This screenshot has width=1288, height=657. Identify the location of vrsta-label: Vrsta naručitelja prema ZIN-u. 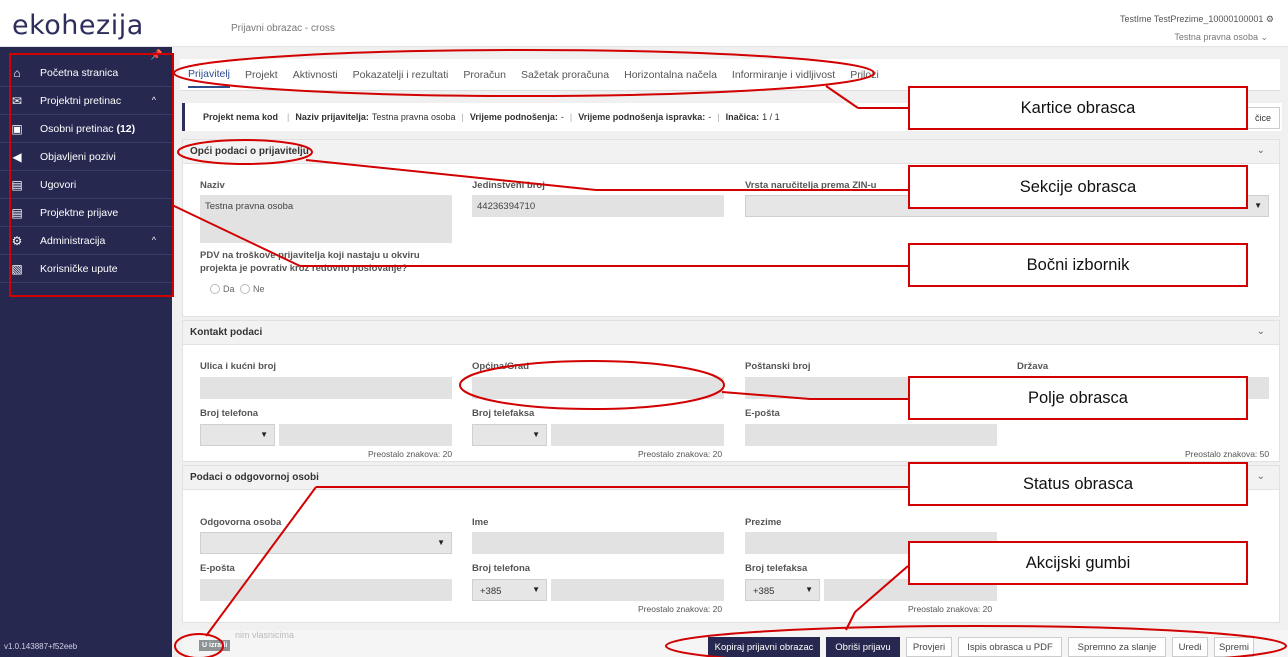
(811, 185).